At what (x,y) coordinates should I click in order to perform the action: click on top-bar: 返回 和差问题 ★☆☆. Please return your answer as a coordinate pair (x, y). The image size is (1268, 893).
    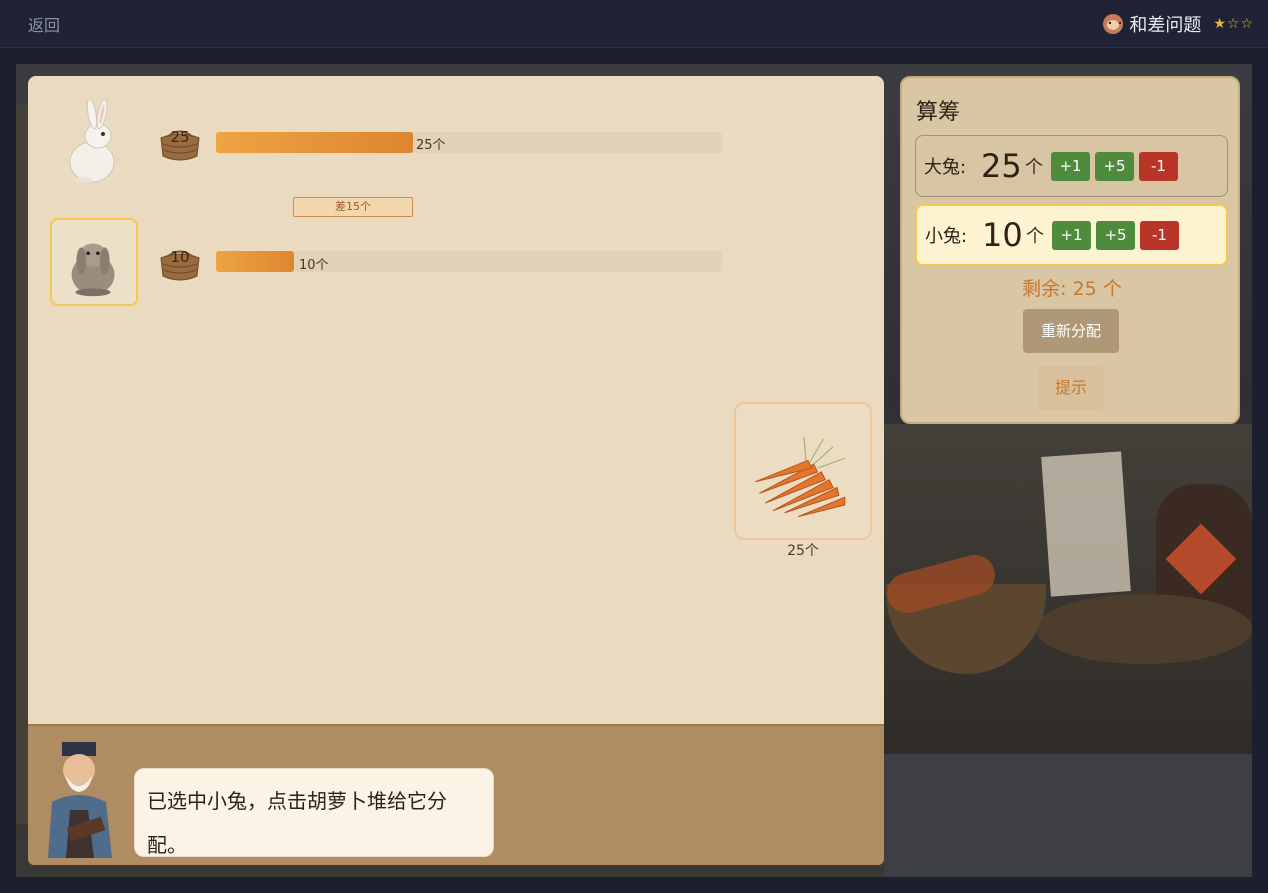
    Looking at the image, I should click on (634, 24).